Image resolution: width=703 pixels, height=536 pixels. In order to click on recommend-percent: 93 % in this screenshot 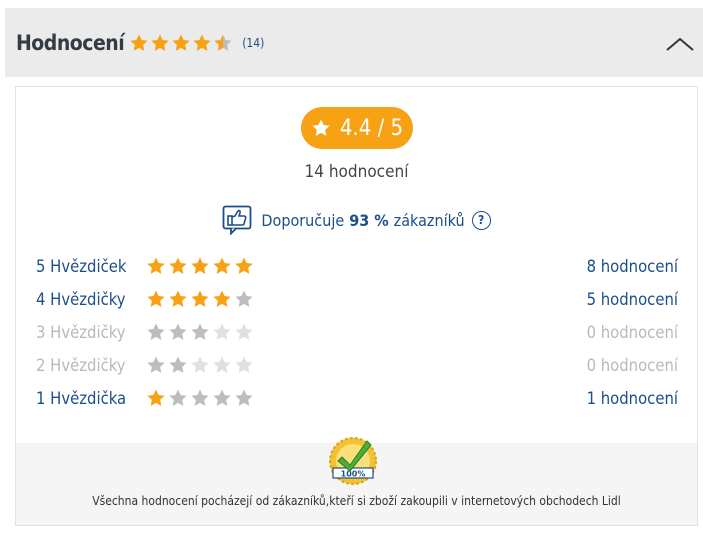, I will do `click(369, 220)`.